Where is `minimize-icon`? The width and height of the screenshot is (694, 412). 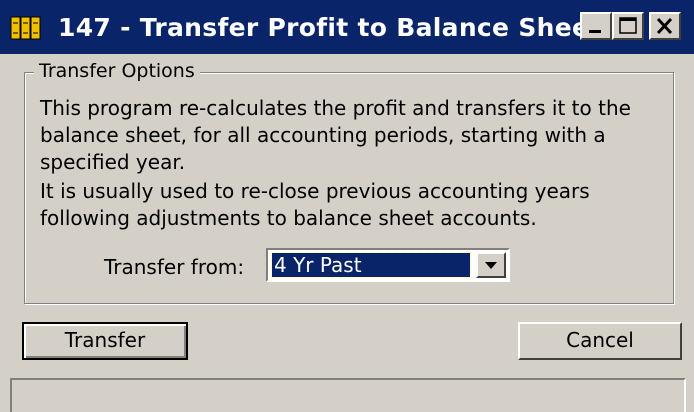
minimize-icon is located at coordinates (595, 31).